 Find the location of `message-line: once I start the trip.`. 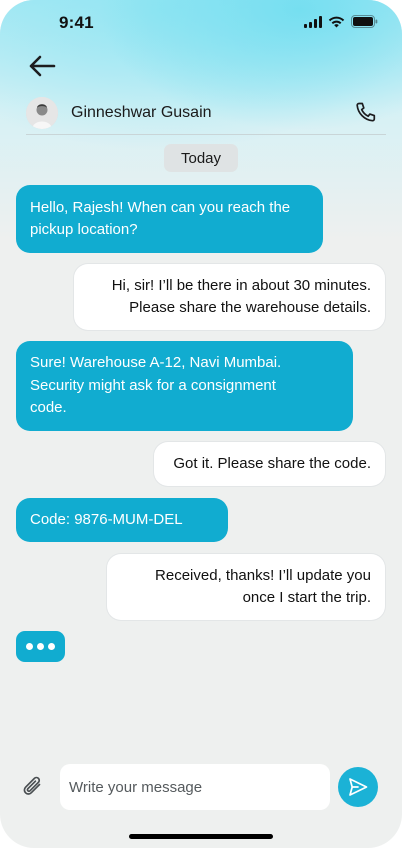

message-line: once I start the trip. is located at coordinates (306, 597).